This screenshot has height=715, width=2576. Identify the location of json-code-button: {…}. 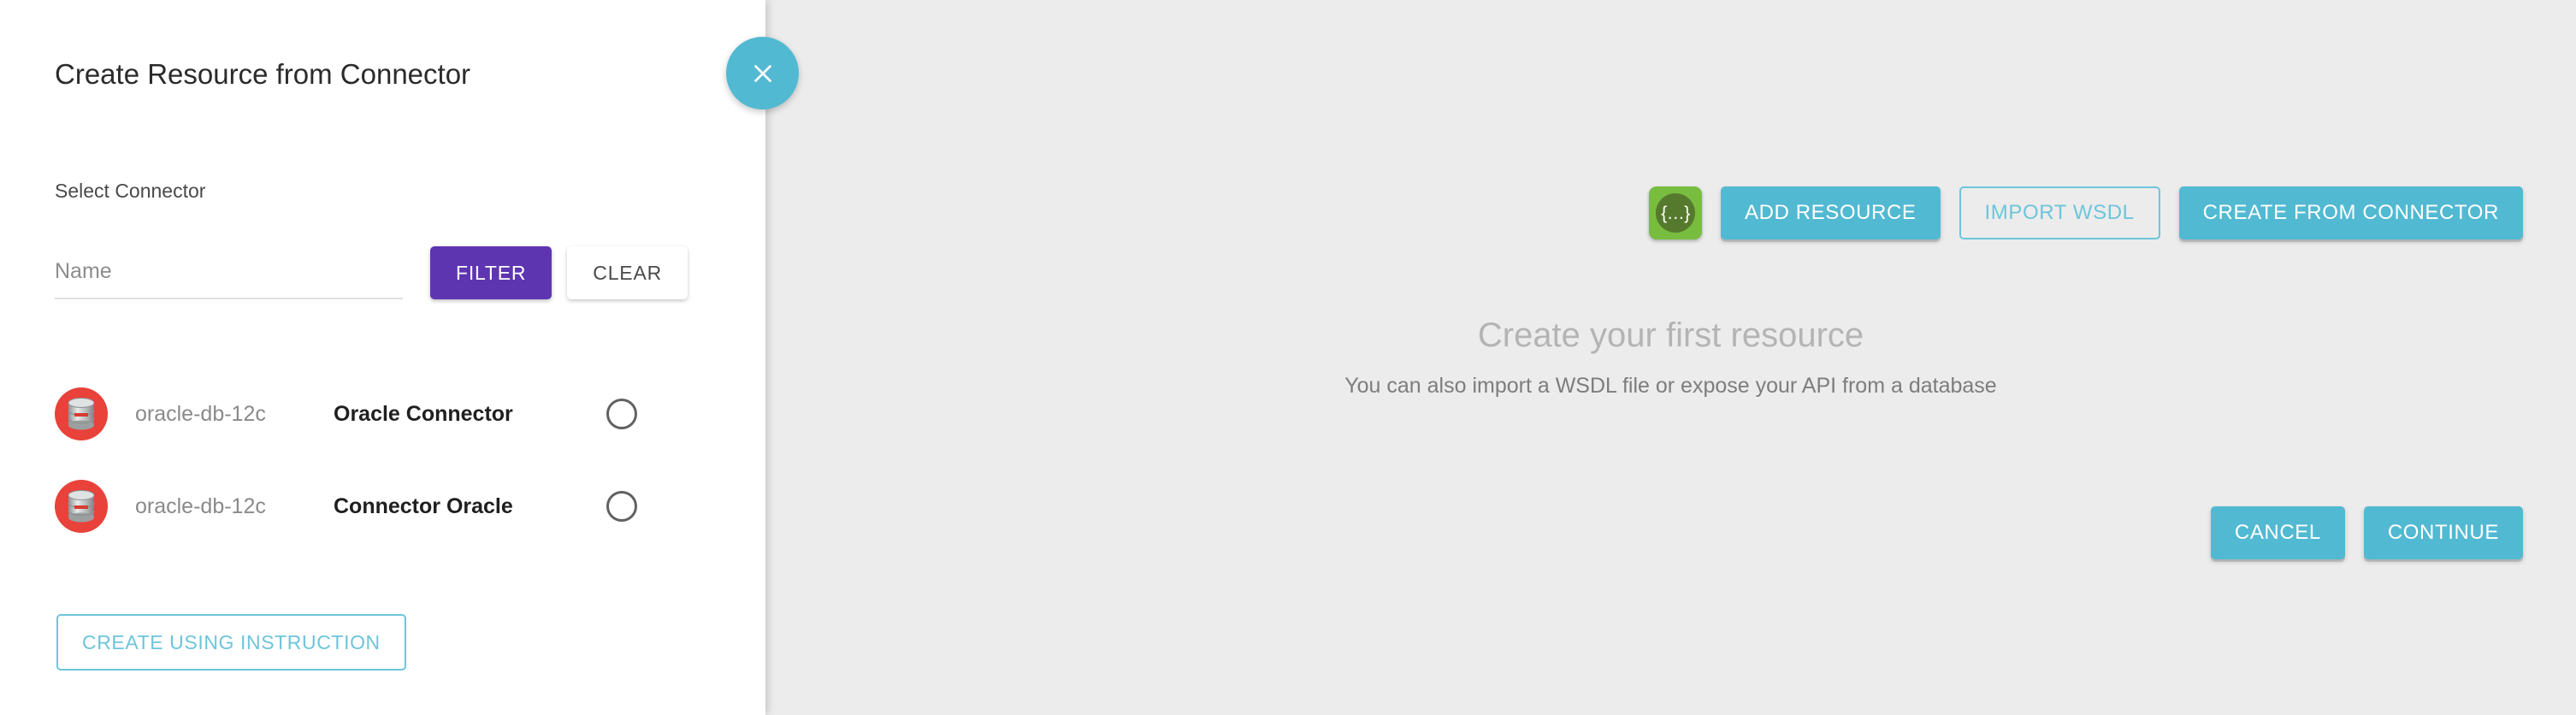
(1675, 213).